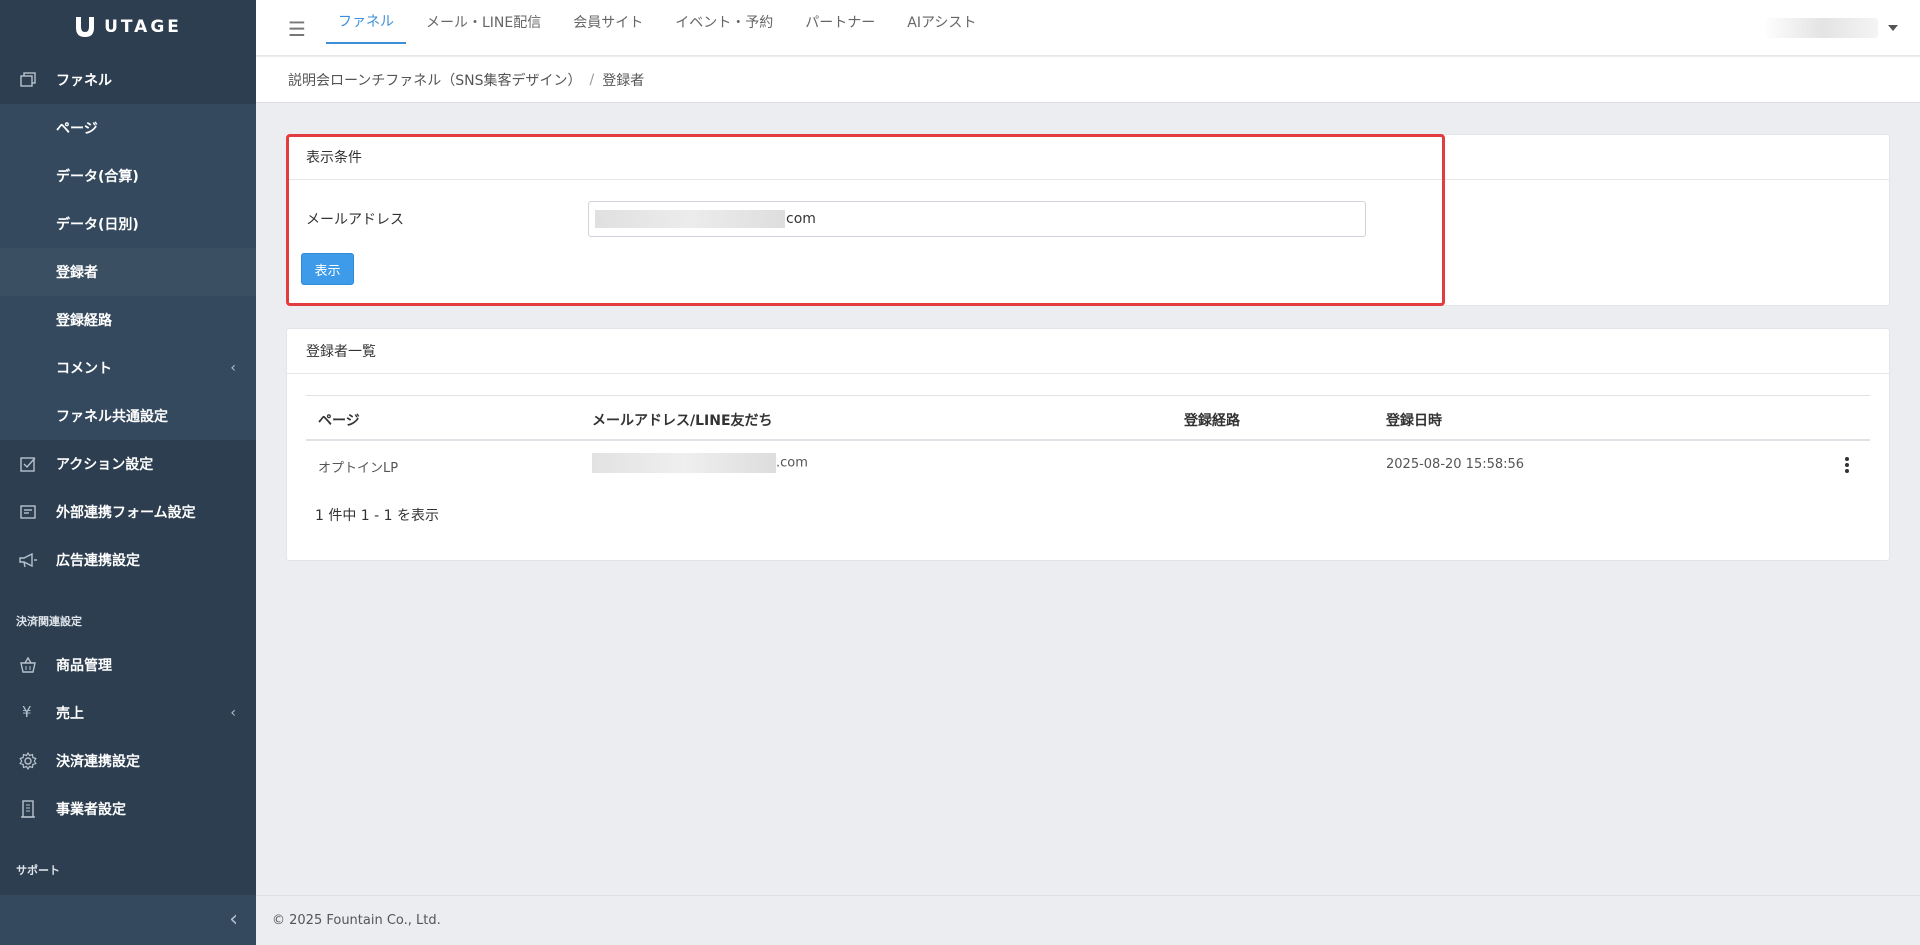 The height and width of the screenshot is (945, 1920). I want to click on sidebar-item-business-settings: 事業者設定, so click(128, 809).